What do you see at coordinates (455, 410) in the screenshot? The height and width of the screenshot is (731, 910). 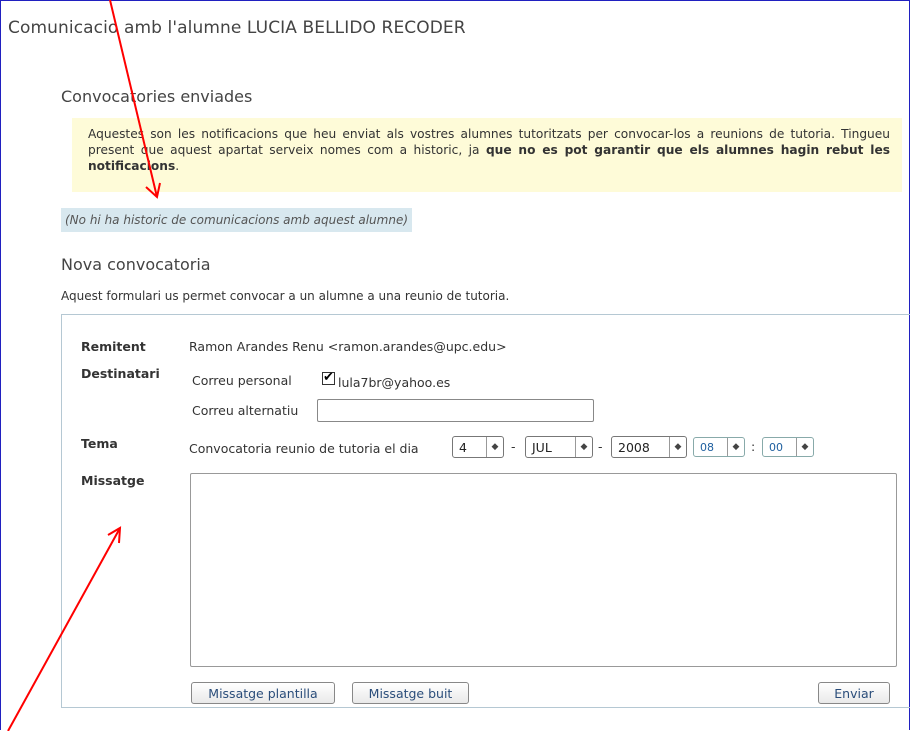 I see `alt-email-input` at bounding box center [455, 410].